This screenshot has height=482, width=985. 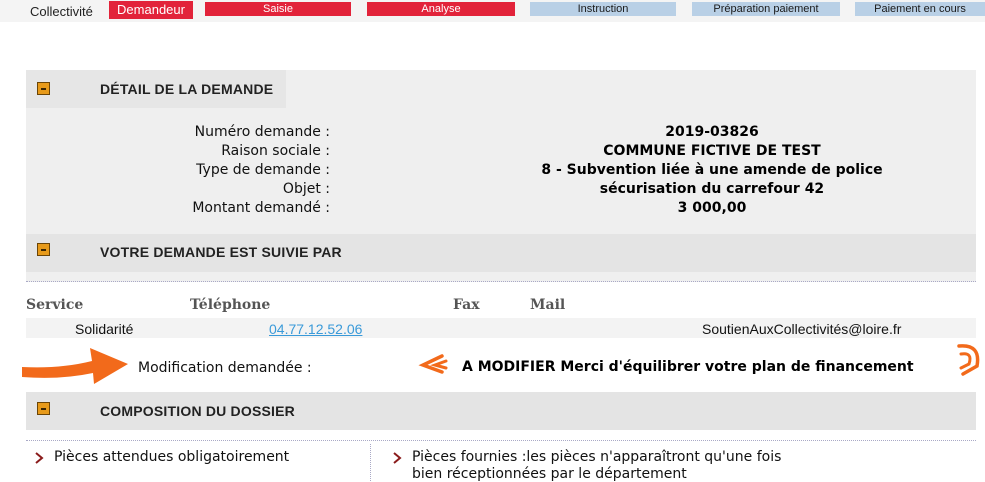 I want to click on label-montant: Montant demandé :, so click(x=261, y=208).